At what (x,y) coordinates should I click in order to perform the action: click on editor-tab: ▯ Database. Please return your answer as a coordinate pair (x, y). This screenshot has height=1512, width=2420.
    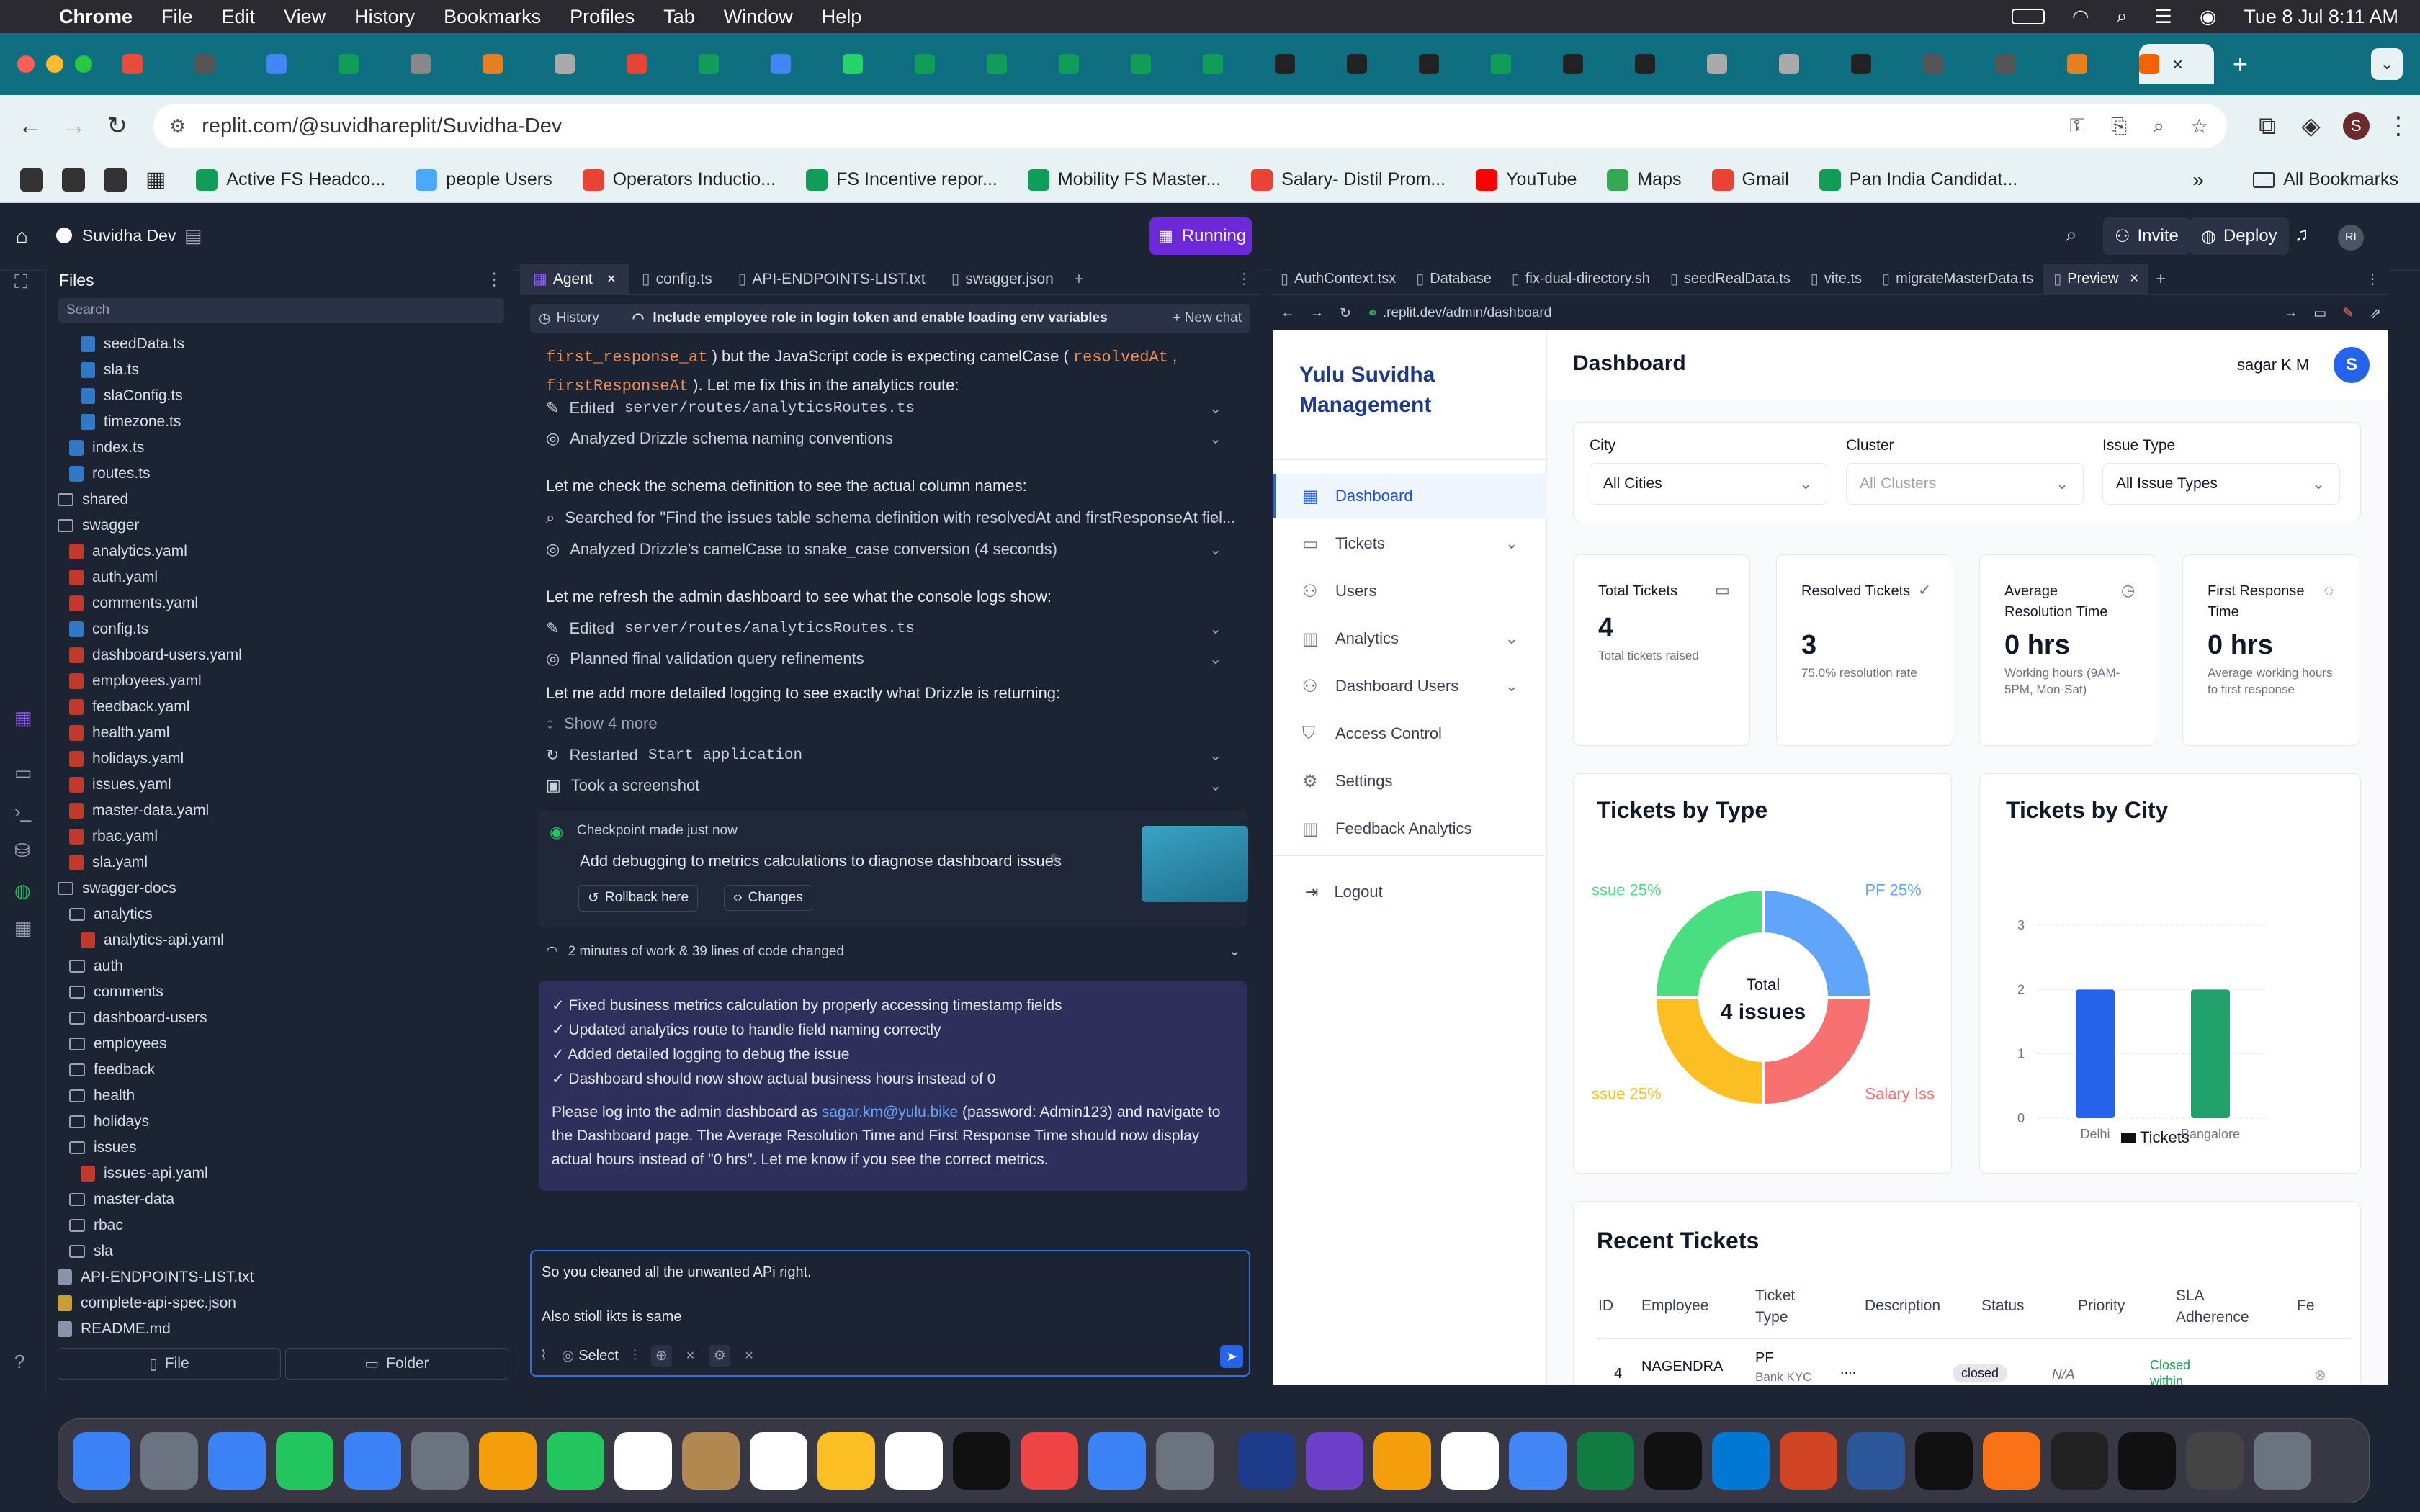
    Looking at the image, I should click on (1454, 279).